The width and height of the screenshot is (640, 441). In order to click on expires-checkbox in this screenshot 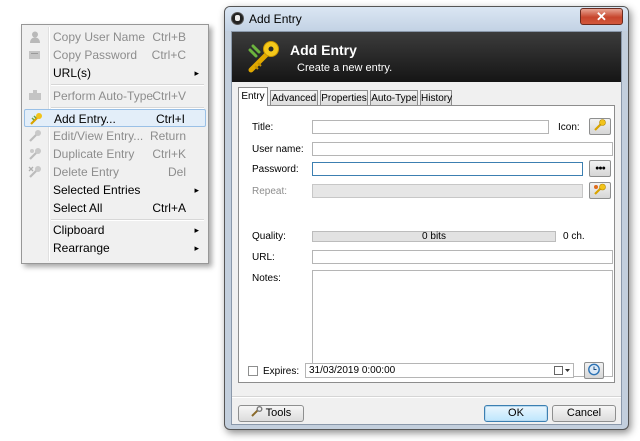, I will do `click(253, 371)`.